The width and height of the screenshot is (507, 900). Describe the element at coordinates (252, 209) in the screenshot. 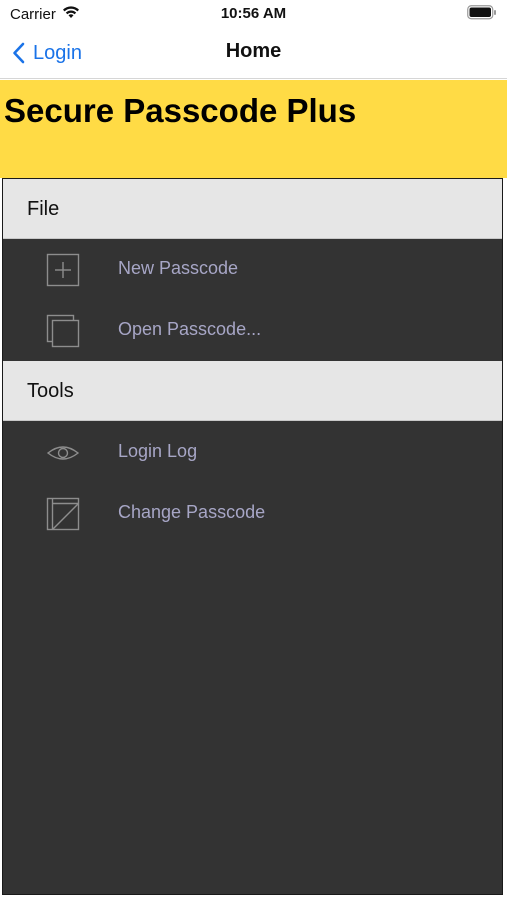

I see `section-header-file: File` at that location.